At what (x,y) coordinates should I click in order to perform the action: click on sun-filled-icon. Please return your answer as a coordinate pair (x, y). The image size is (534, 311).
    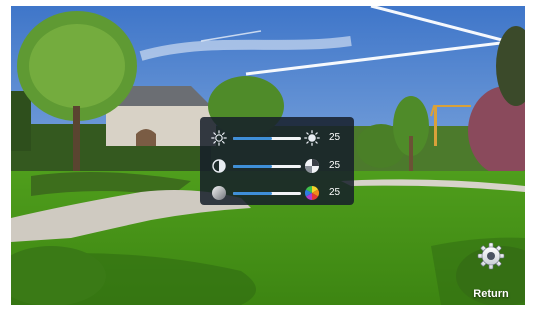
    Looking at the image, I should click on (312, 138).